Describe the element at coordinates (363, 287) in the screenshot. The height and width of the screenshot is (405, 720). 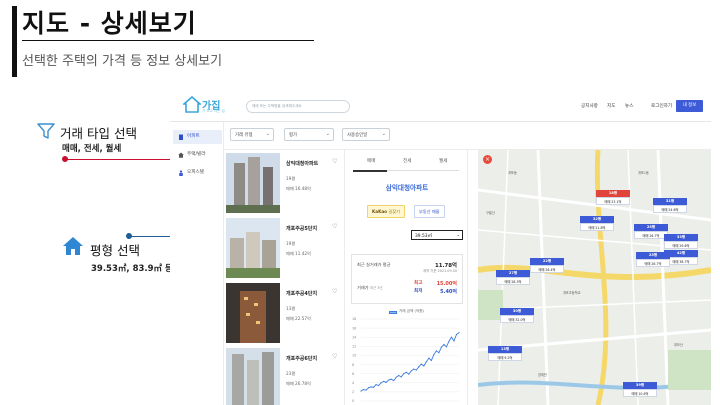
I see `count-text: 거래가` at that location.